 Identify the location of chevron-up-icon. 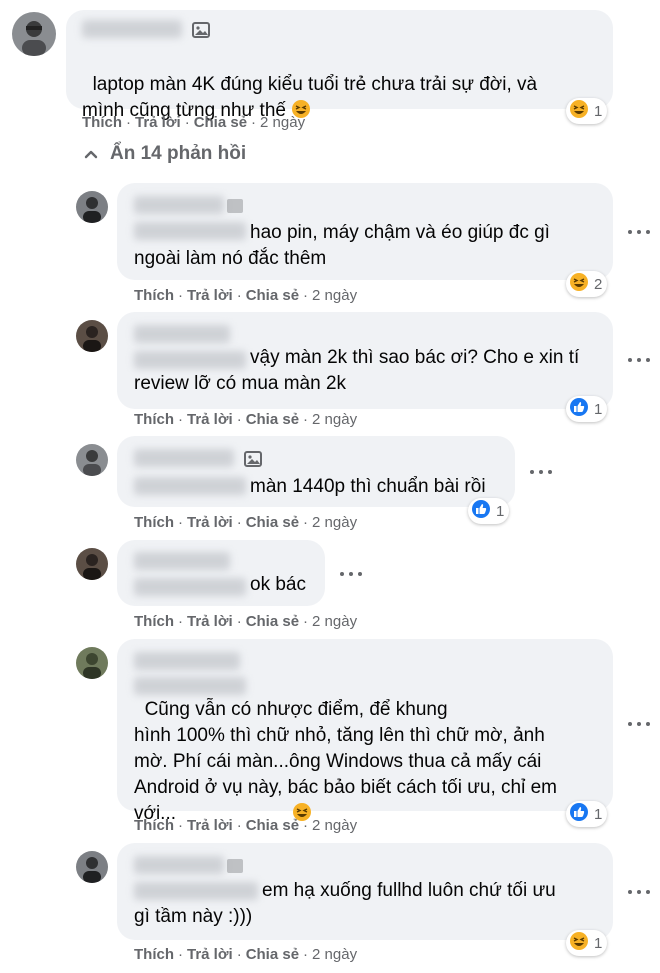
(91, 154).